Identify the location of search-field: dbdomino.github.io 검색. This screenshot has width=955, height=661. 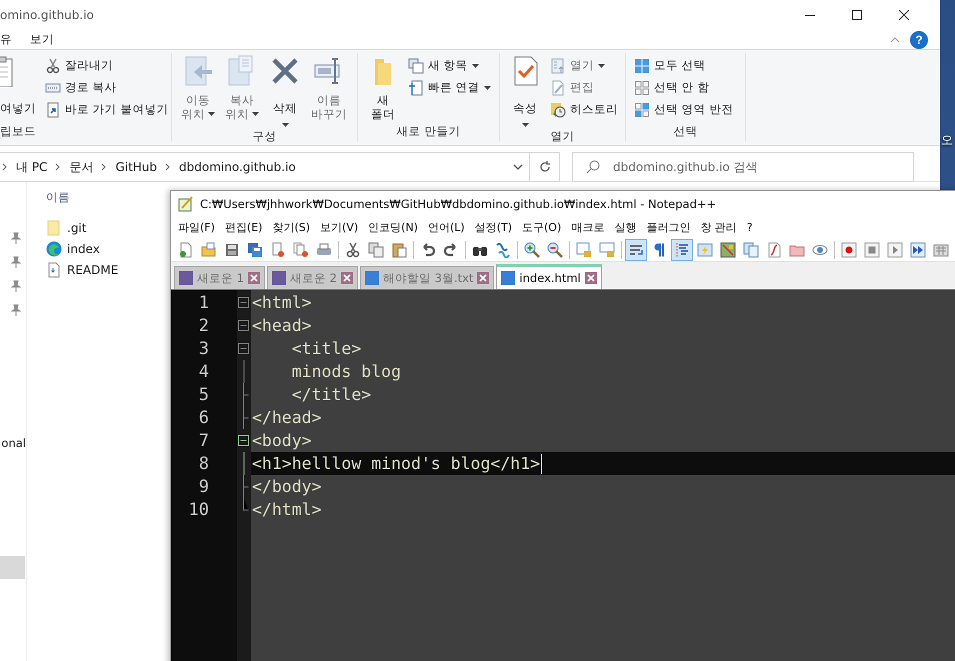
(743, 167).